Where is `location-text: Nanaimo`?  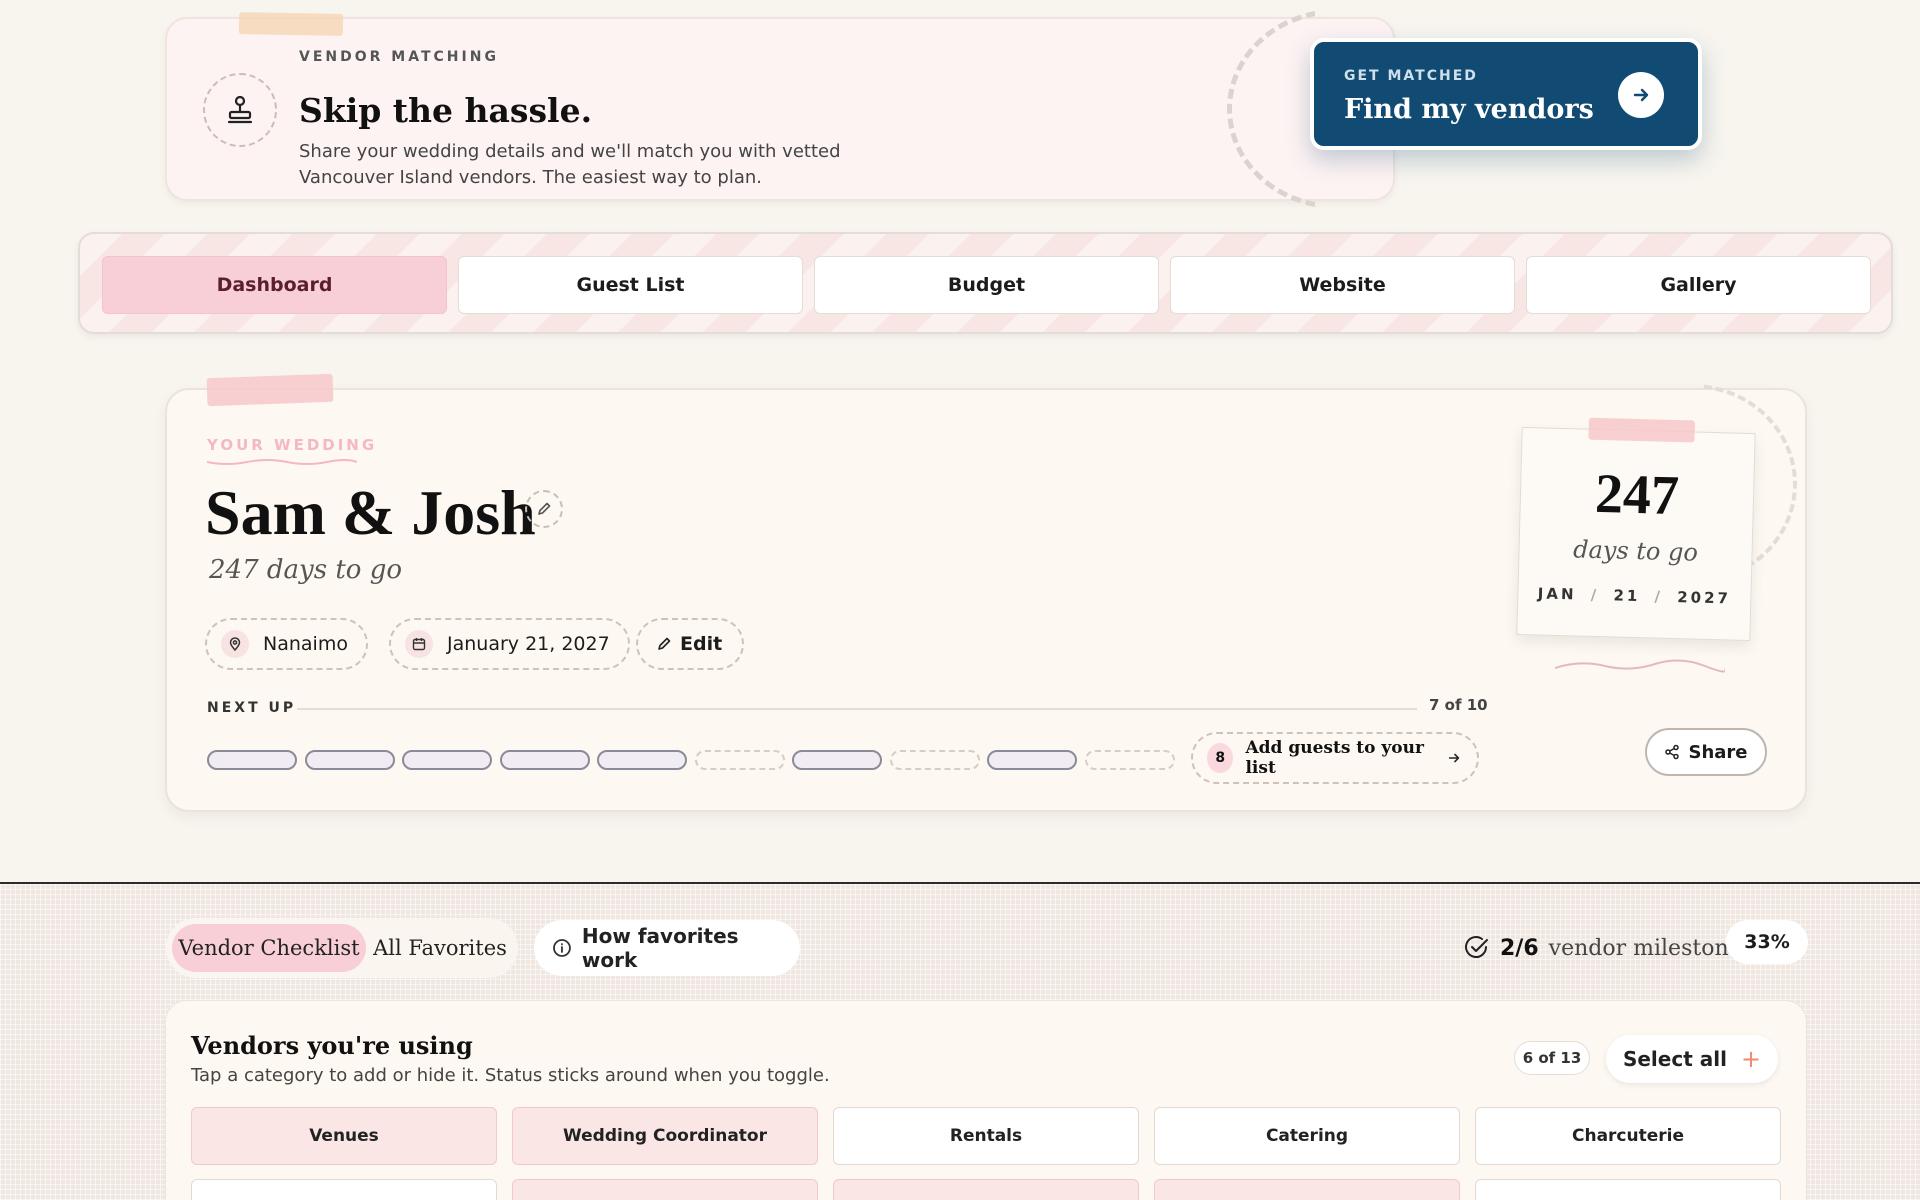 location-text: Nanaimo is located at coordinates (305, 644).